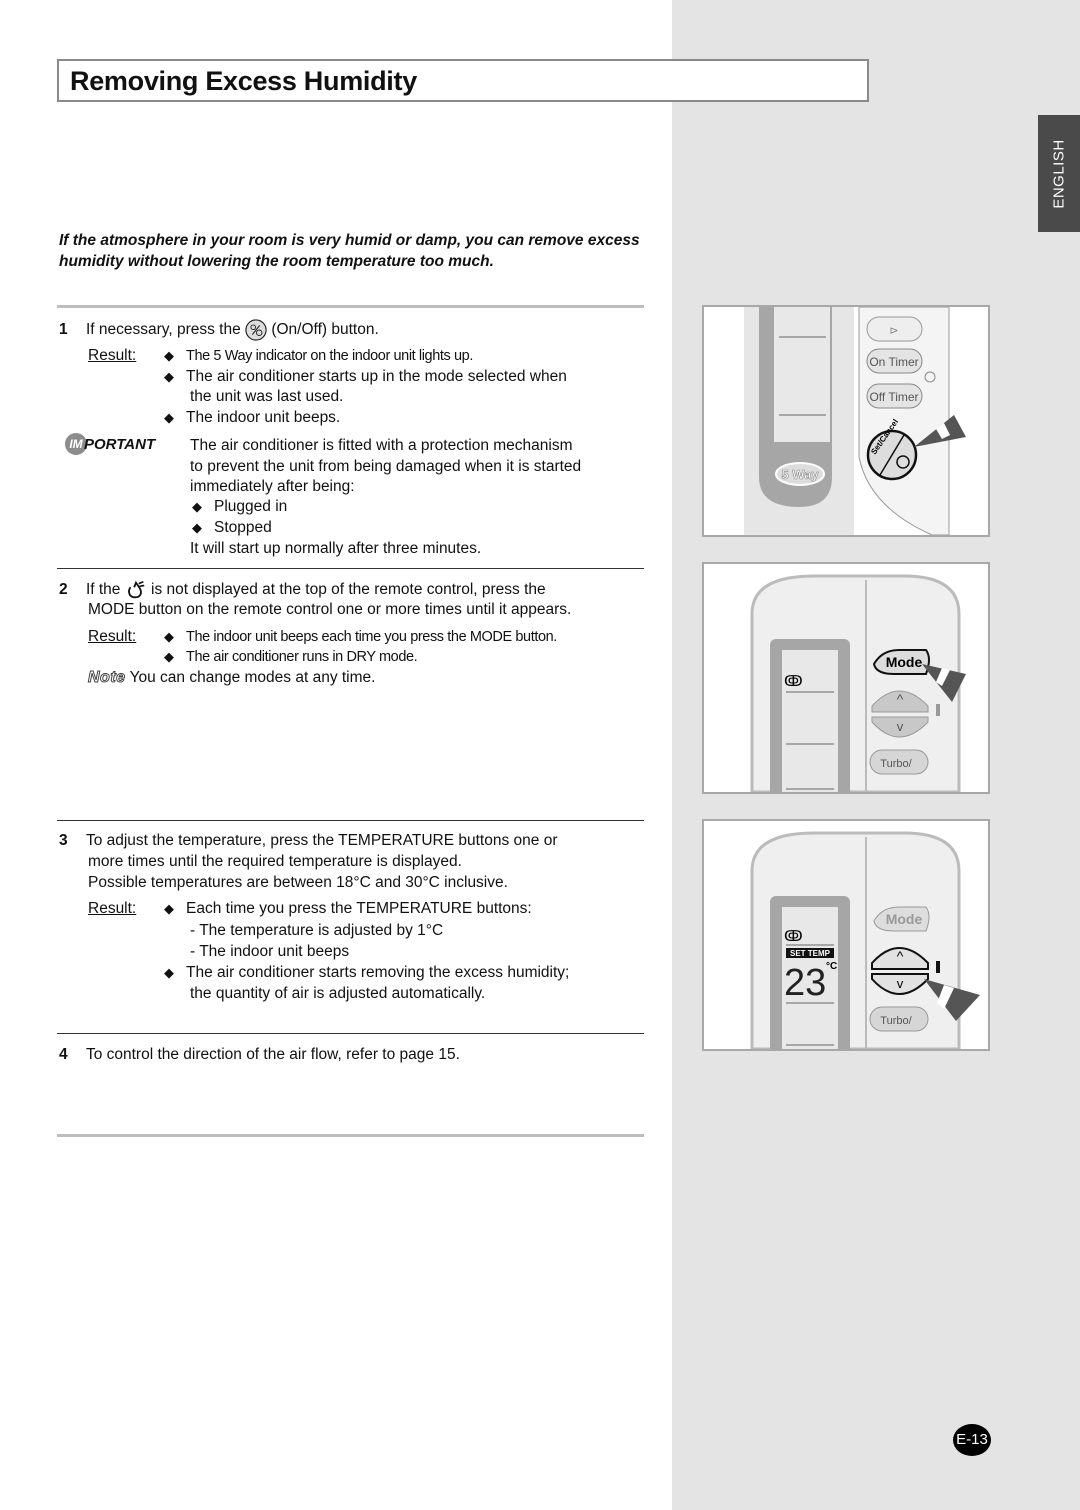 The width and height of the screenshot is (1080, 1510). I want to click on dry-mode-icon, so click(136, 589).